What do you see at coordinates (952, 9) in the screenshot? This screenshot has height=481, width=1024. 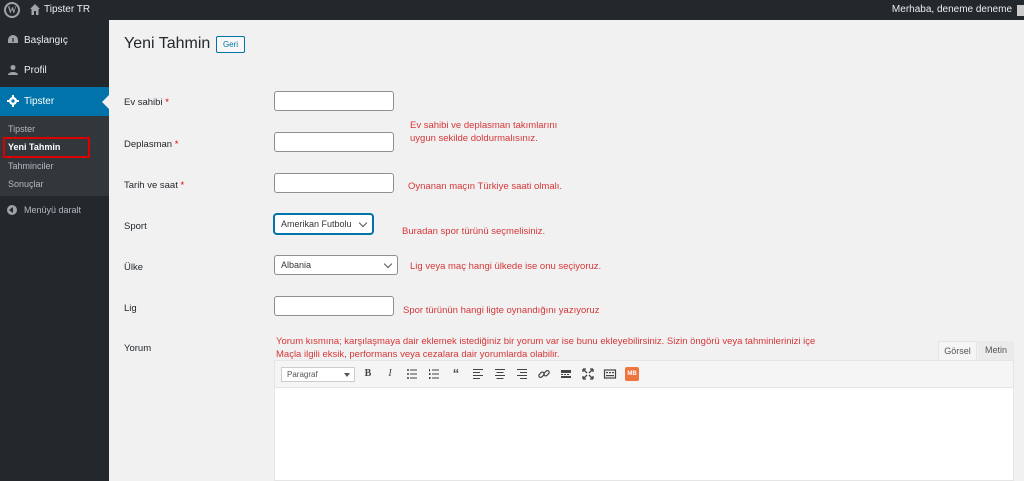 I see `user-greeting: Merhaba, deneme deneme` at bounding box center [952, 9].